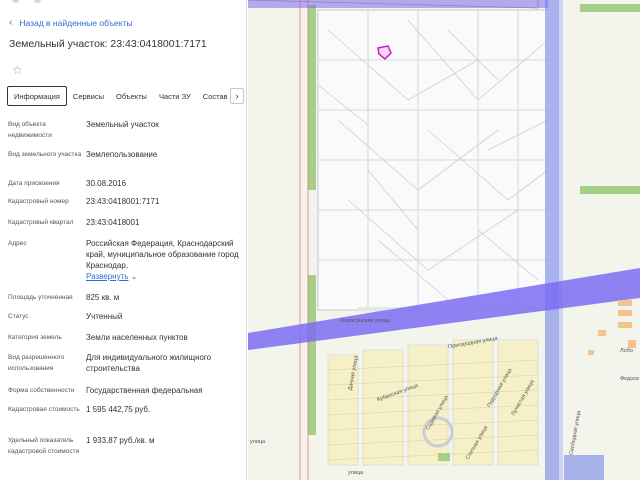  Describe the element at coordinates (137, 337) in the screenshot. I see `detail-value: Земли населенных пунктов` at that location.